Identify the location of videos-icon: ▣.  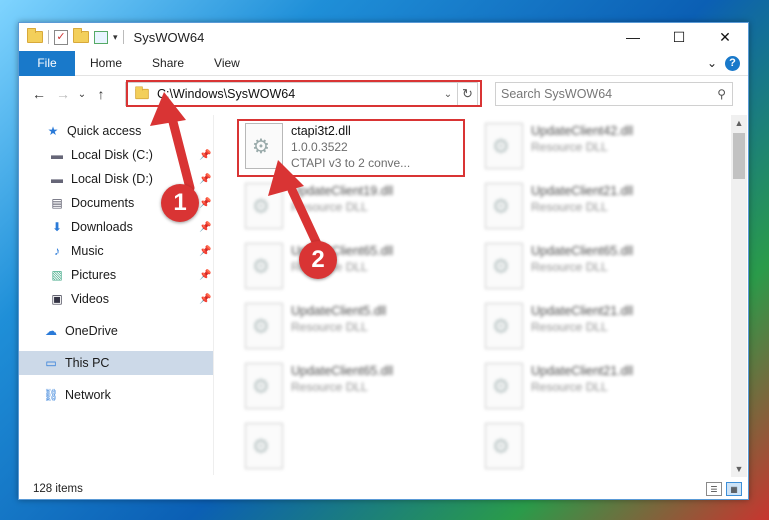
(57, 299).